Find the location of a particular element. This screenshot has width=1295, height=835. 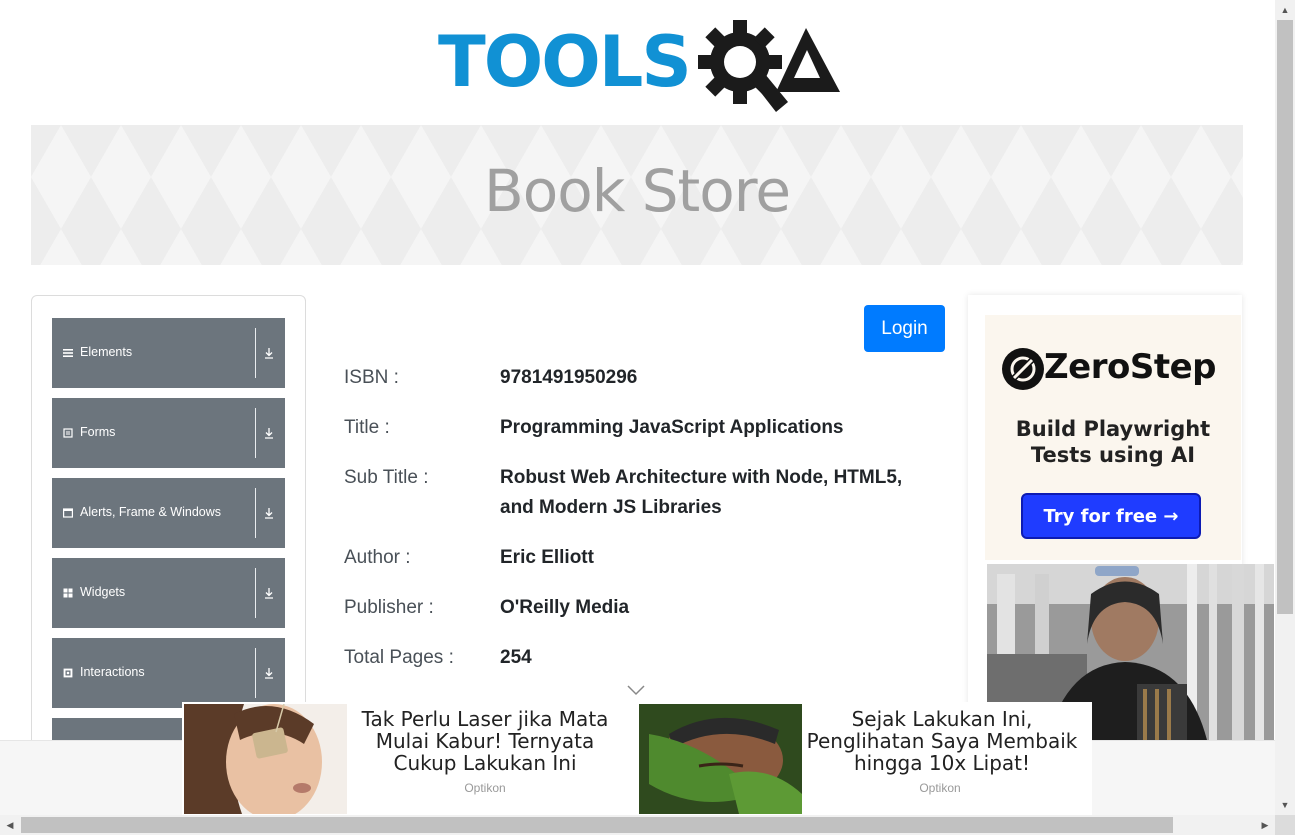

window-icon is located at coordinates (68, 513).